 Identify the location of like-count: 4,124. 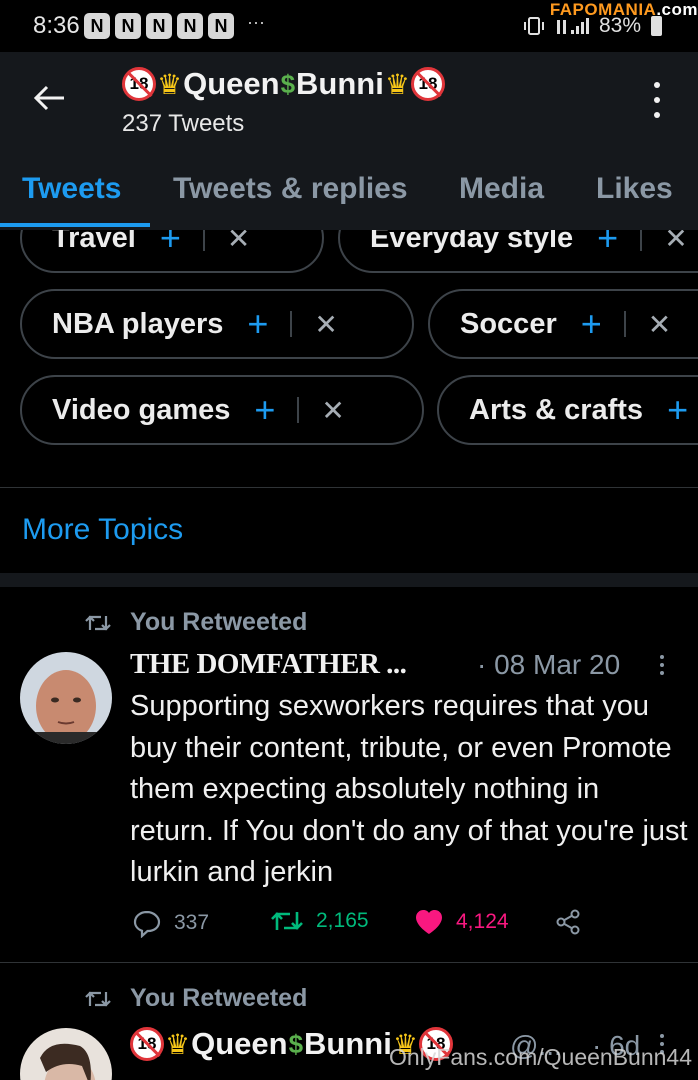
(482, 921).